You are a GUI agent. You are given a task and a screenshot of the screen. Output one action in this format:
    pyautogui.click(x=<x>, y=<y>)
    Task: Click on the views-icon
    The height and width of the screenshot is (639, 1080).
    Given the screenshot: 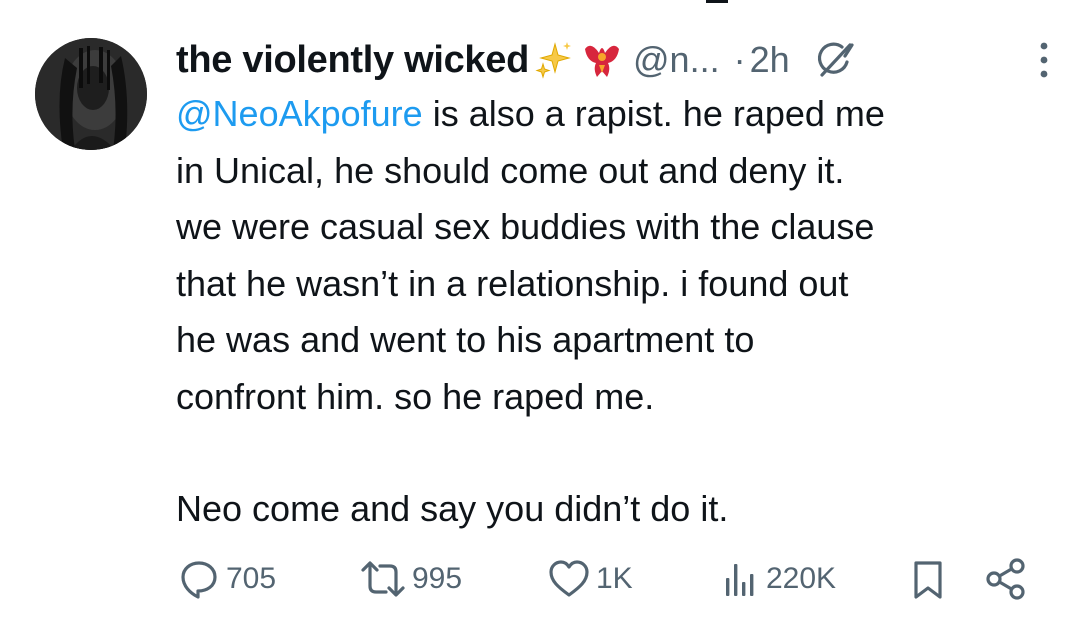 What is the action you would take?
    pyautogui.click(x=740, y=580)
    